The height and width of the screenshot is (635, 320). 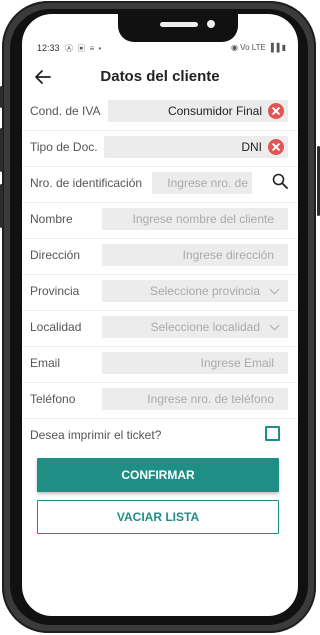 I want to click on notification-icons: Ⓐ ▣ ≡ •, so click(x=84, y=48).